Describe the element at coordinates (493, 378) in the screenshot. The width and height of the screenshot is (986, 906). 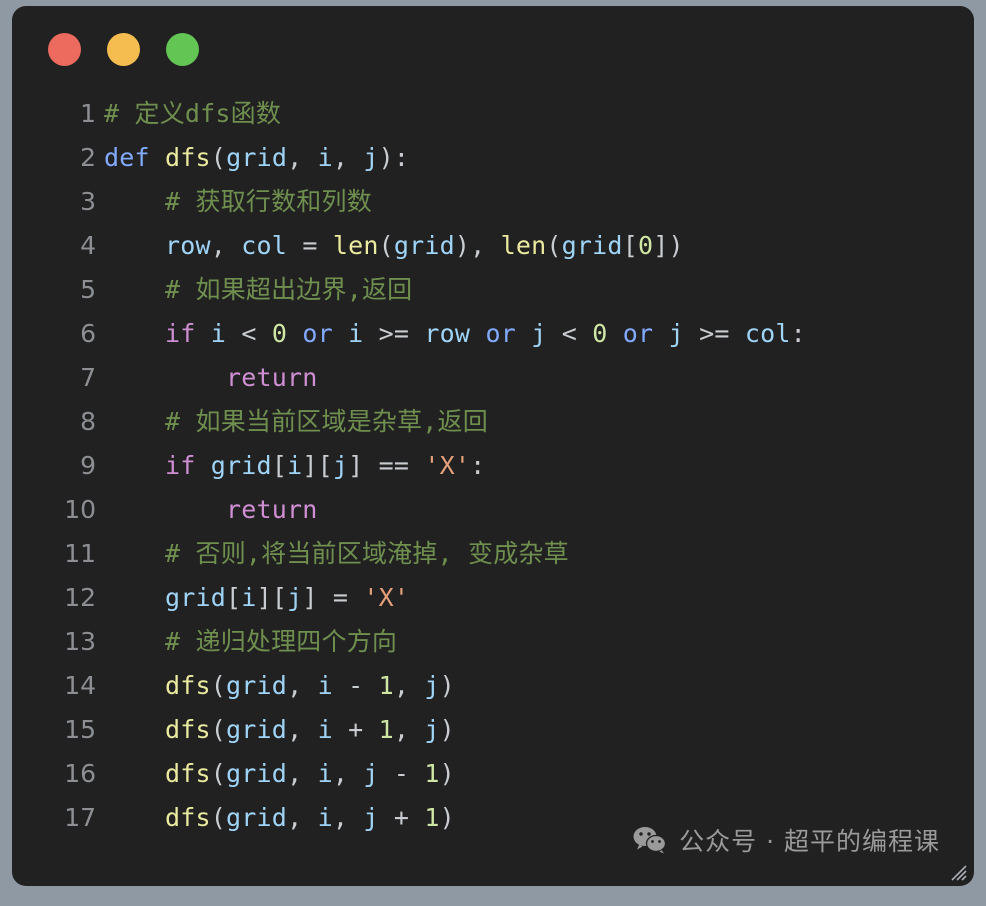
I see `code-line: 7 return` at that location.